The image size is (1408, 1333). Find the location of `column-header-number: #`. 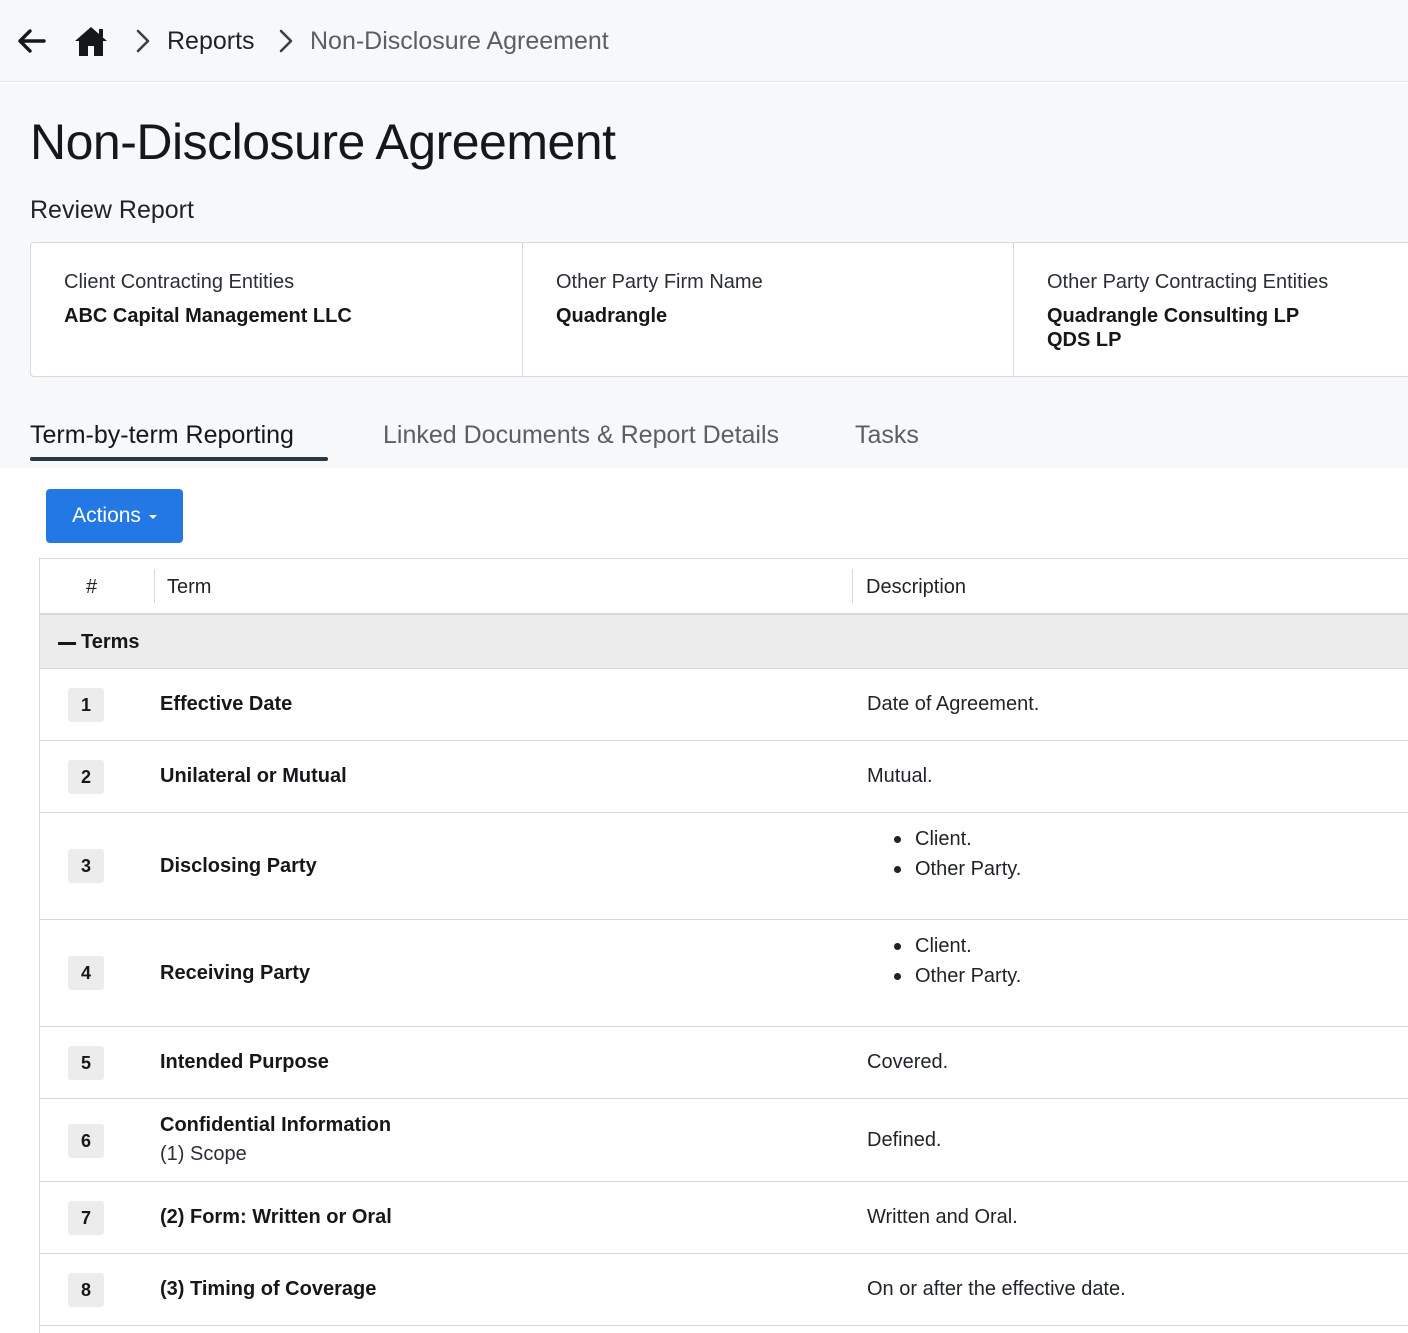

column-header-number: # is located at coordinates (91, 587).